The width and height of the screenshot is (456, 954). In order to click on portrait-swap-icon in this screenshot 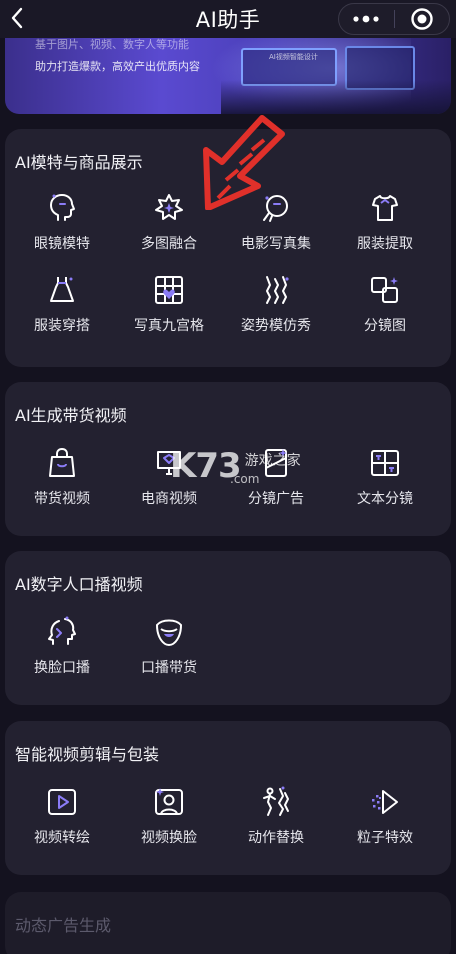, I will do `click(169, 802)`.